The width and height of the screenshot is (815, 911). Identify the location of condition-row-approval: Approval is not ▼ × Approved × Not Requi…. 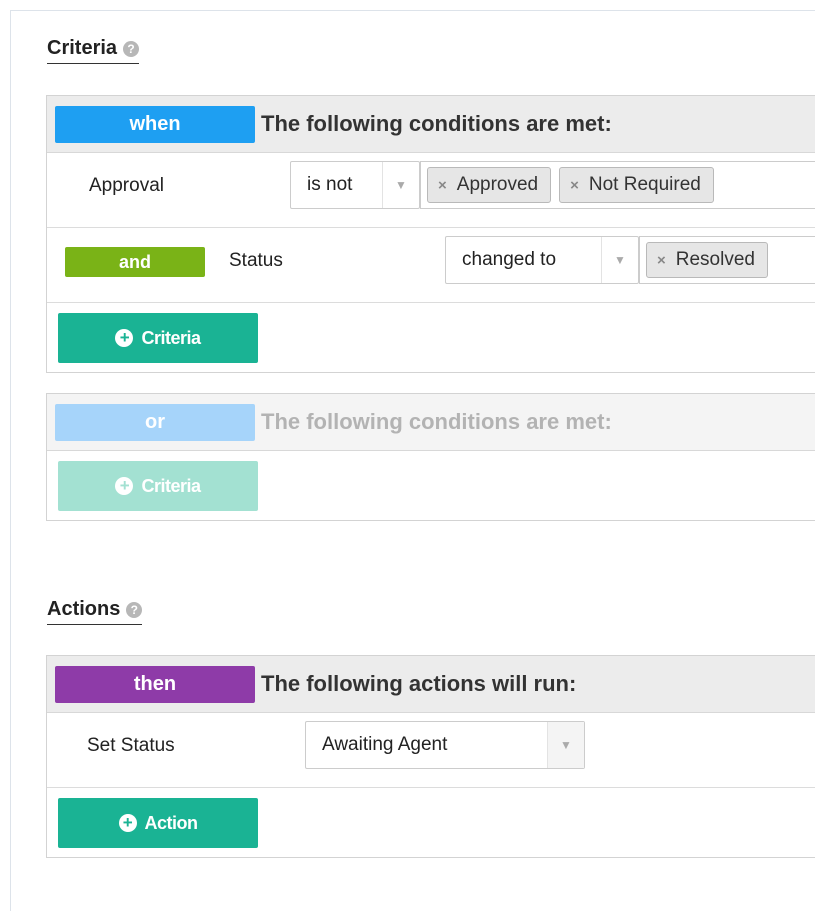
(431, 190).